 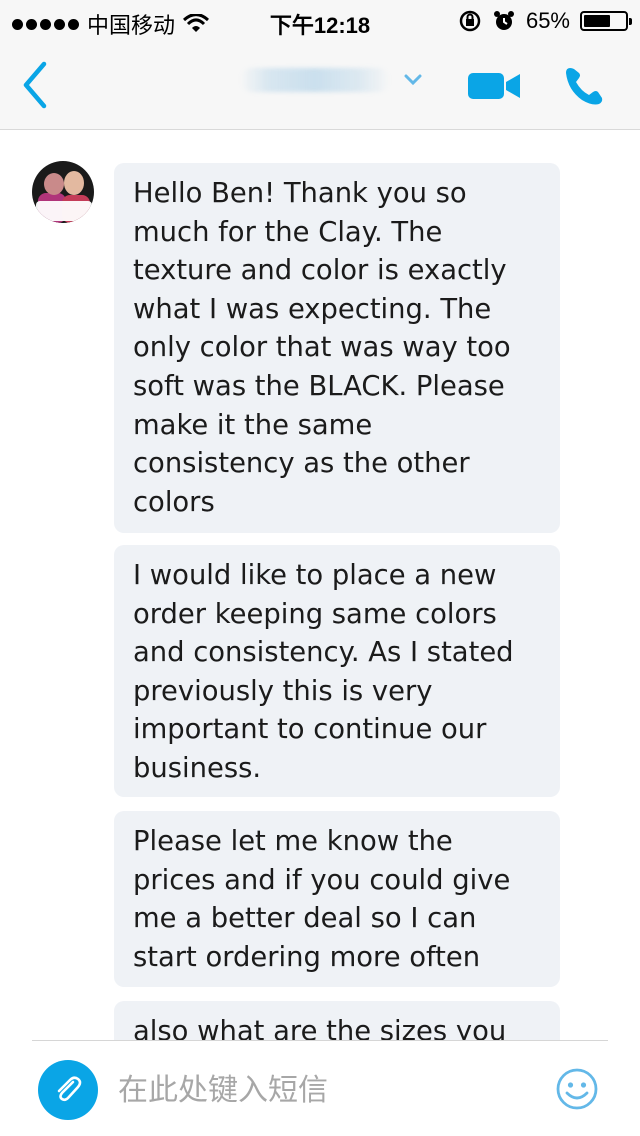 What do you see at coordinates (597, 21) in the screenshot?
I see `battery-level` at bounding box center [597, 21].